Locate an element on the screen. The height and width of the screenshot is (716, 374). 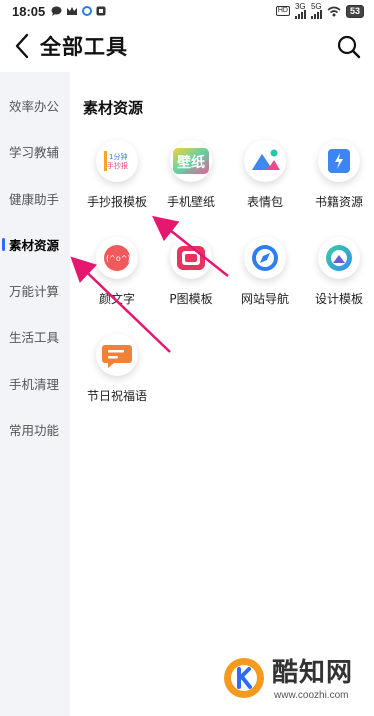
sidebar-item-label: 健康助手 is located at coordinates (34, 199).